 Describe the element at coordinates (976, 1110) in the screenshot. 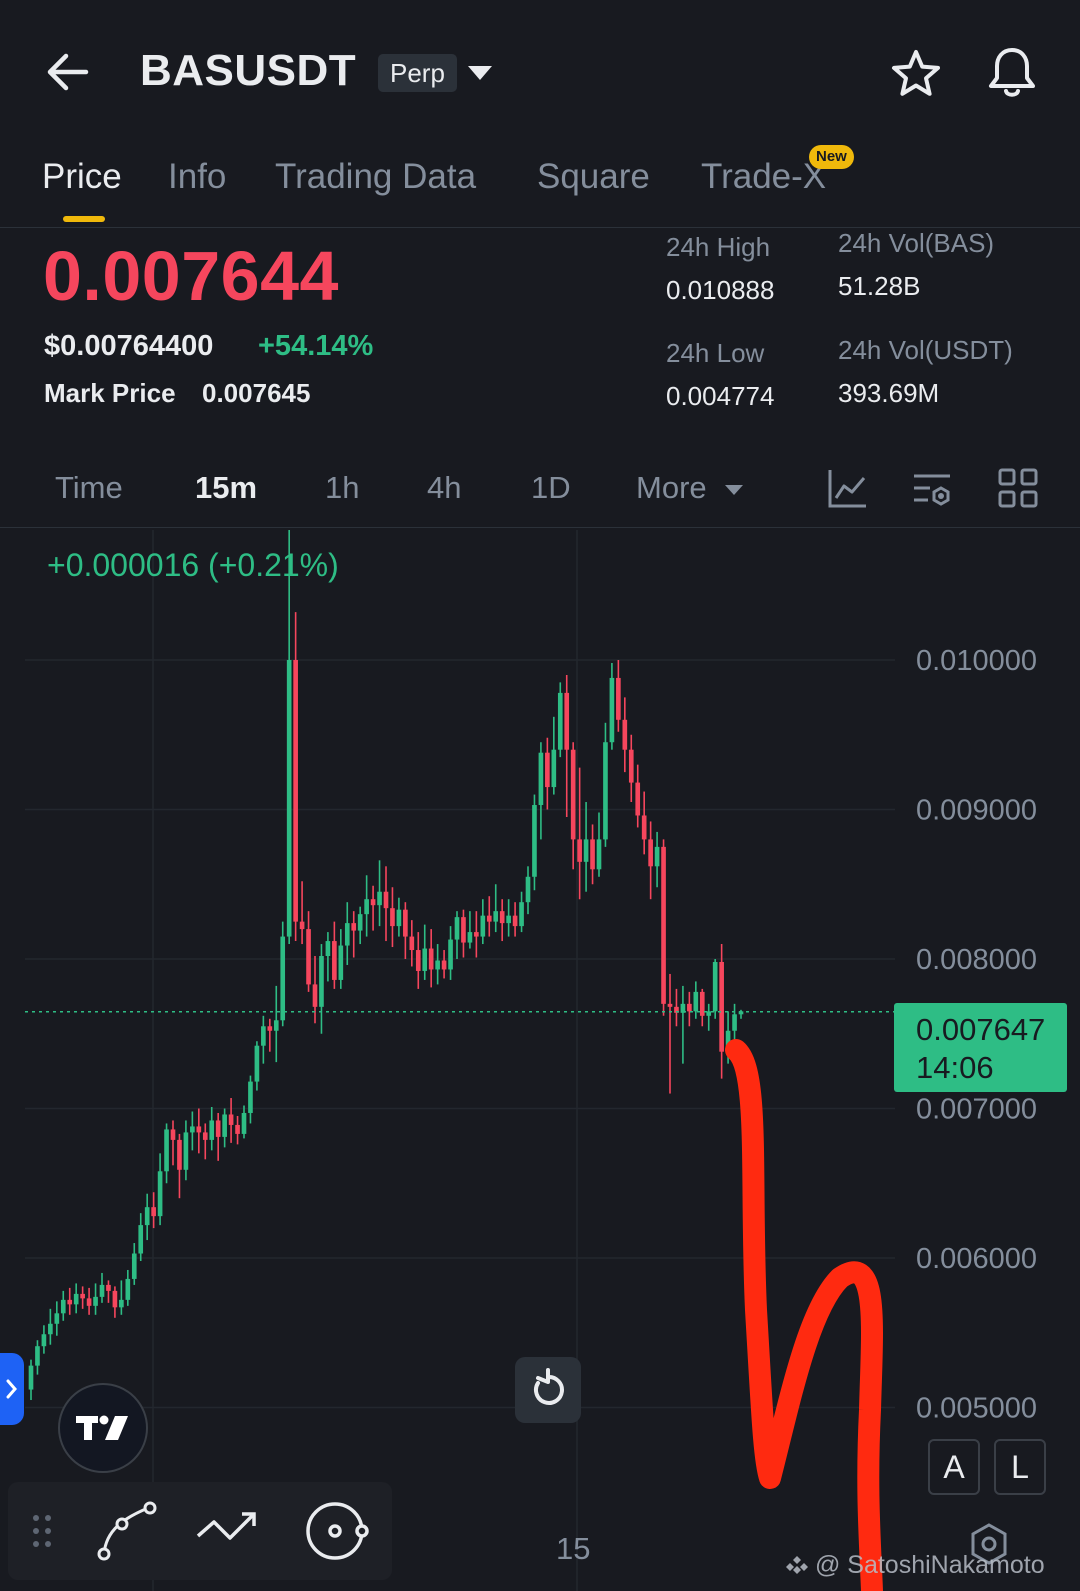

I see `price-axis-tick: 0.007000` at that location.